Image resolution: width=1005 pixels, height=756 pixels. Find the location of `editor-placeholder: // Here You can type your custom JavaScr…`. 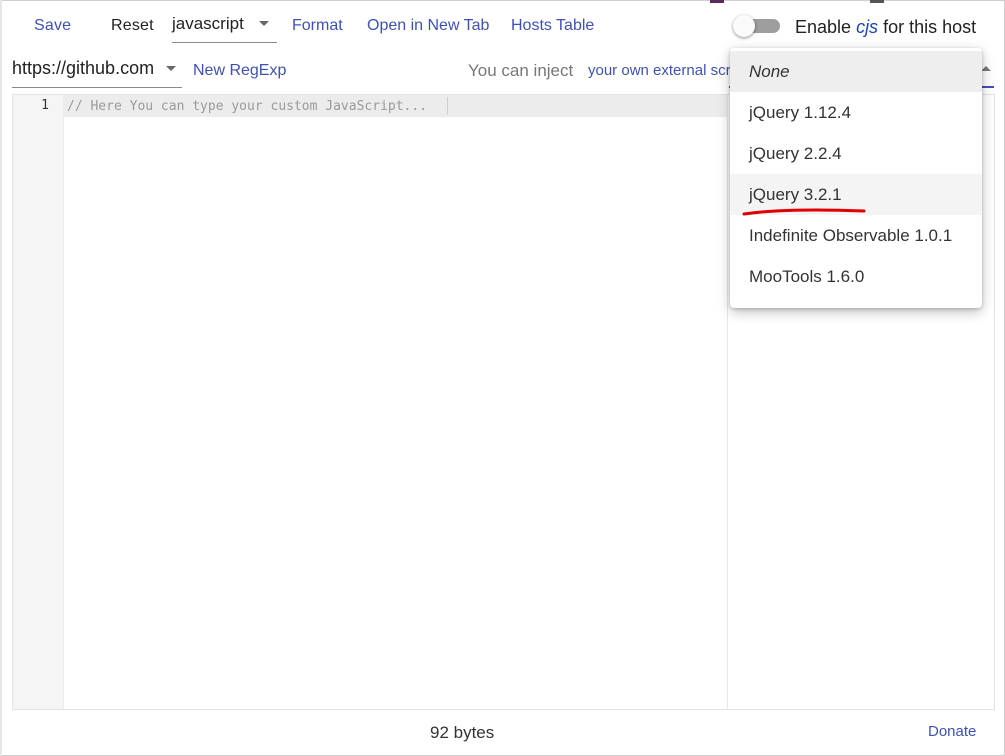

editor-placeholder: // Here You can type your custom JavaScr… is located at coordinates (247, 106).